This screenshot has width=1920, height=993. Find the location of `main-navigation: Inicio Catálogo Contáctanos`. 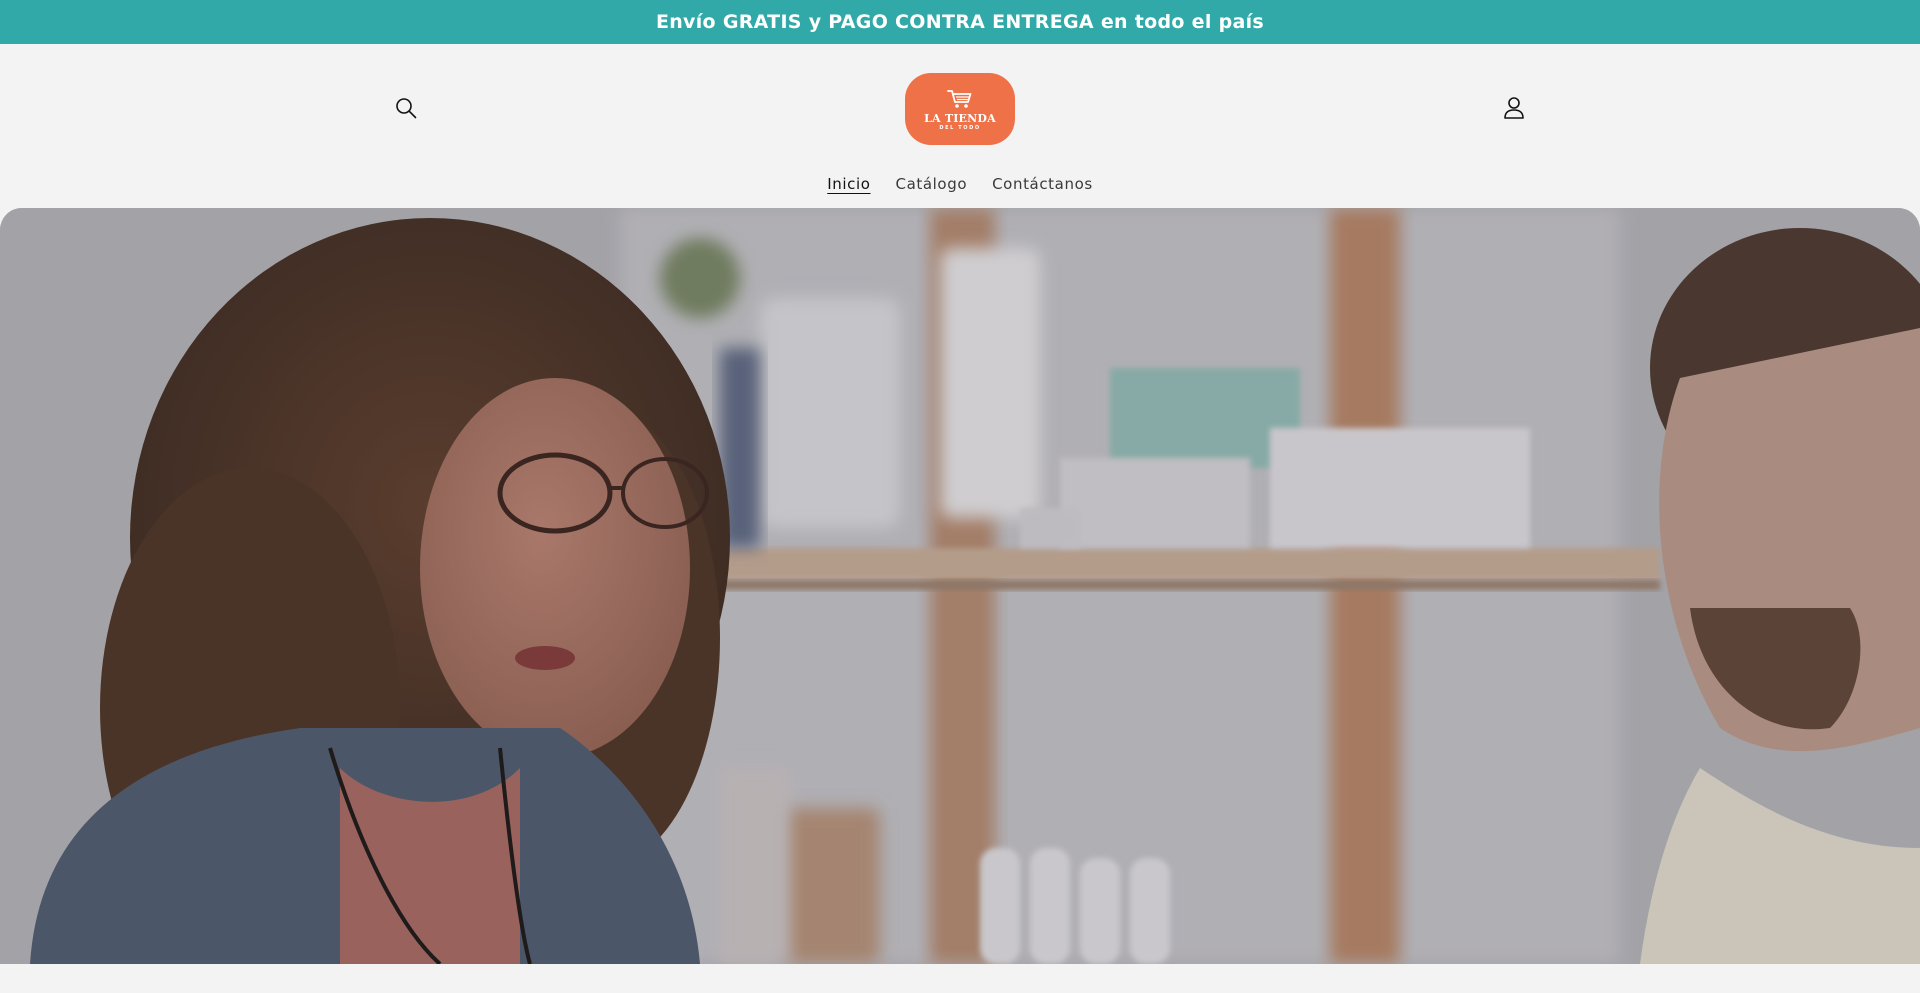

main-navigation: Inicio Catálogo Contáctanos is located at coordinates (960, 184).